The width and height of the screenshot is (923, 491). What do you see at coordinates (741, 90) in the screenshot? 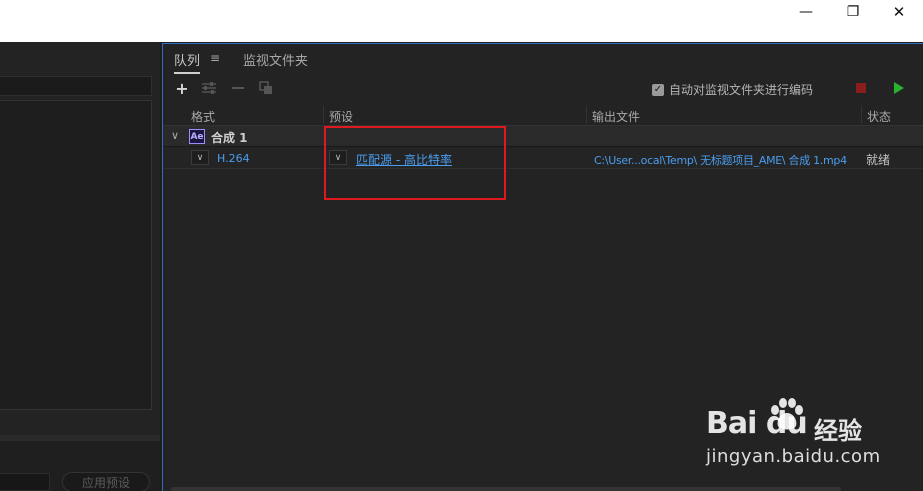
I see `auto-encode-label: 自动对监视文件夹进行编码` at bounding box center [741, 90].